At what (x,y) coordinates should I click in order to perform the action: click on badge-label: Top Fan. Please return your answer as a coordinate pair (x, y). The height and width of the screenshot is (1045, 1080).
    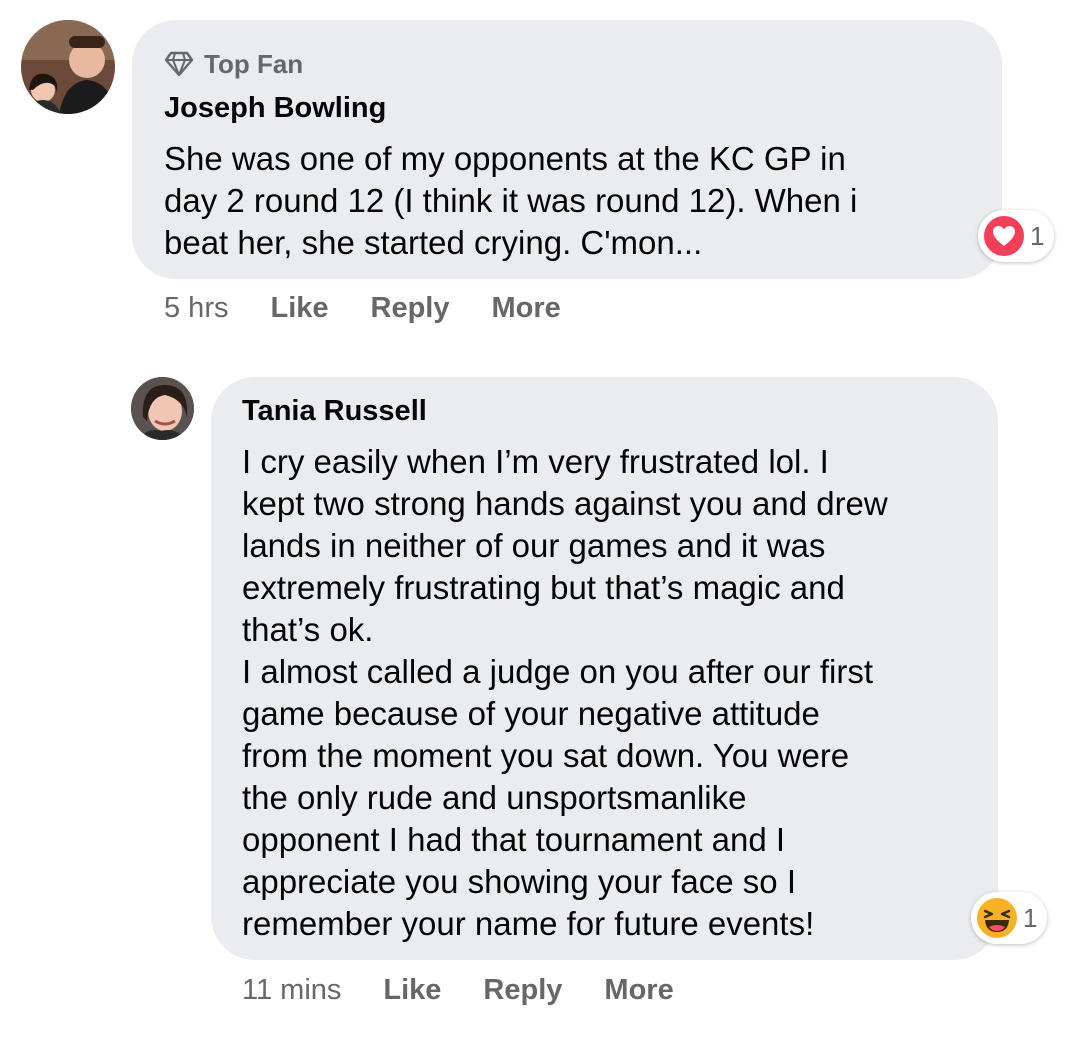
    Looking at the image, I should click on (254, 63).